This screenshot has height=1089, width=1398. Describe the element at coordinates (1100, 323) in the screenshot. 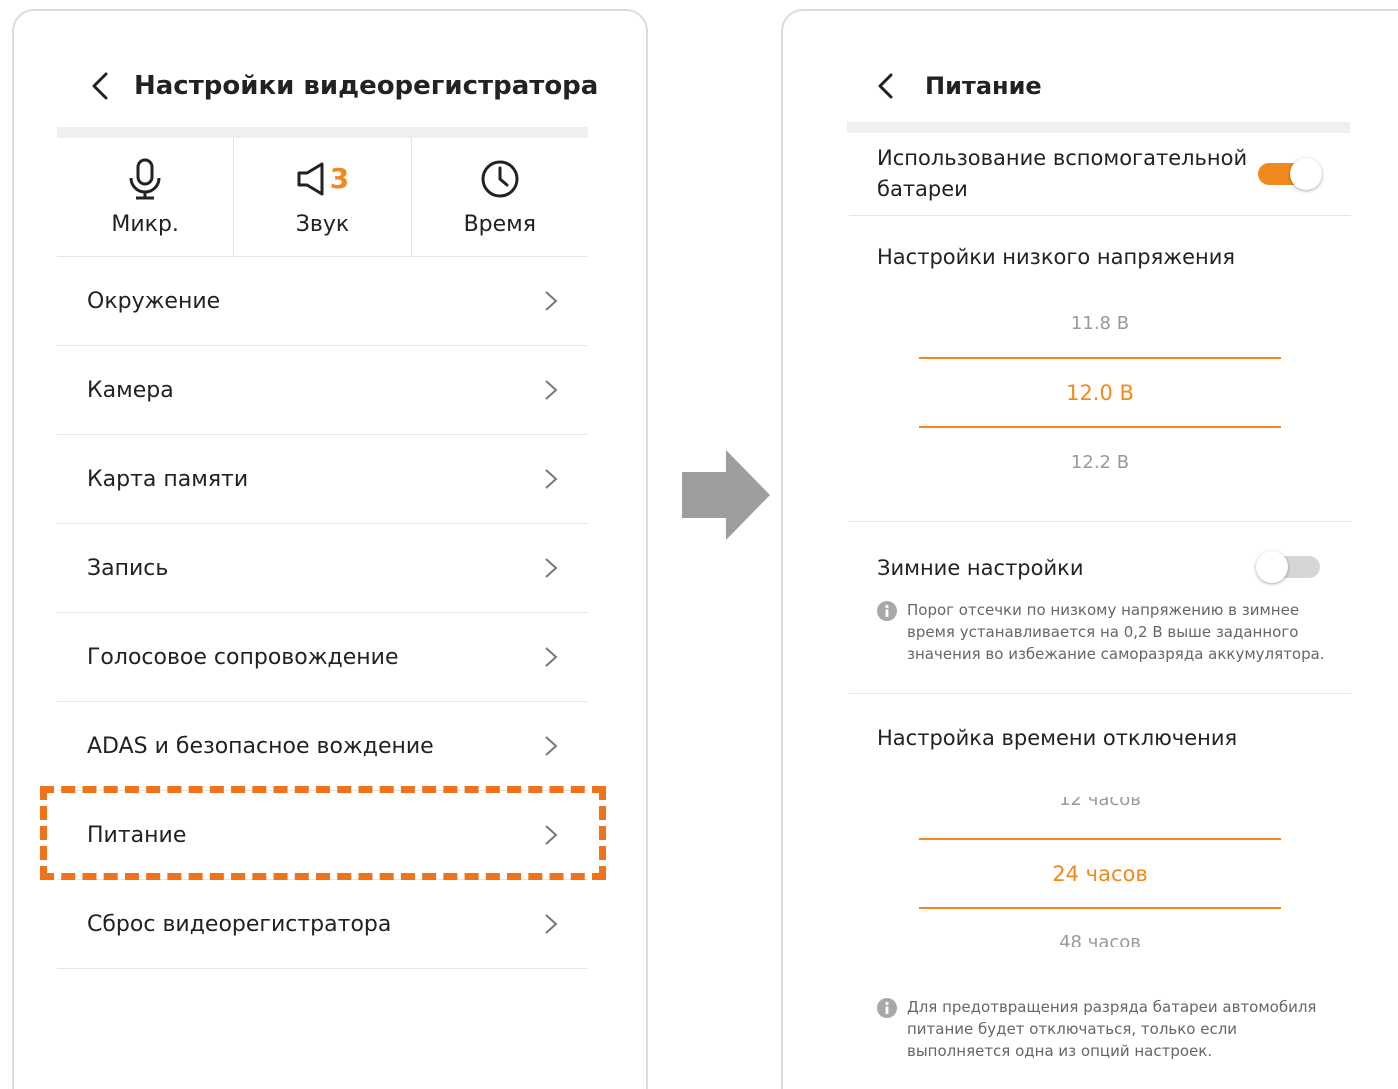

I see `voltage-option-above: 11.8 В` at that location.